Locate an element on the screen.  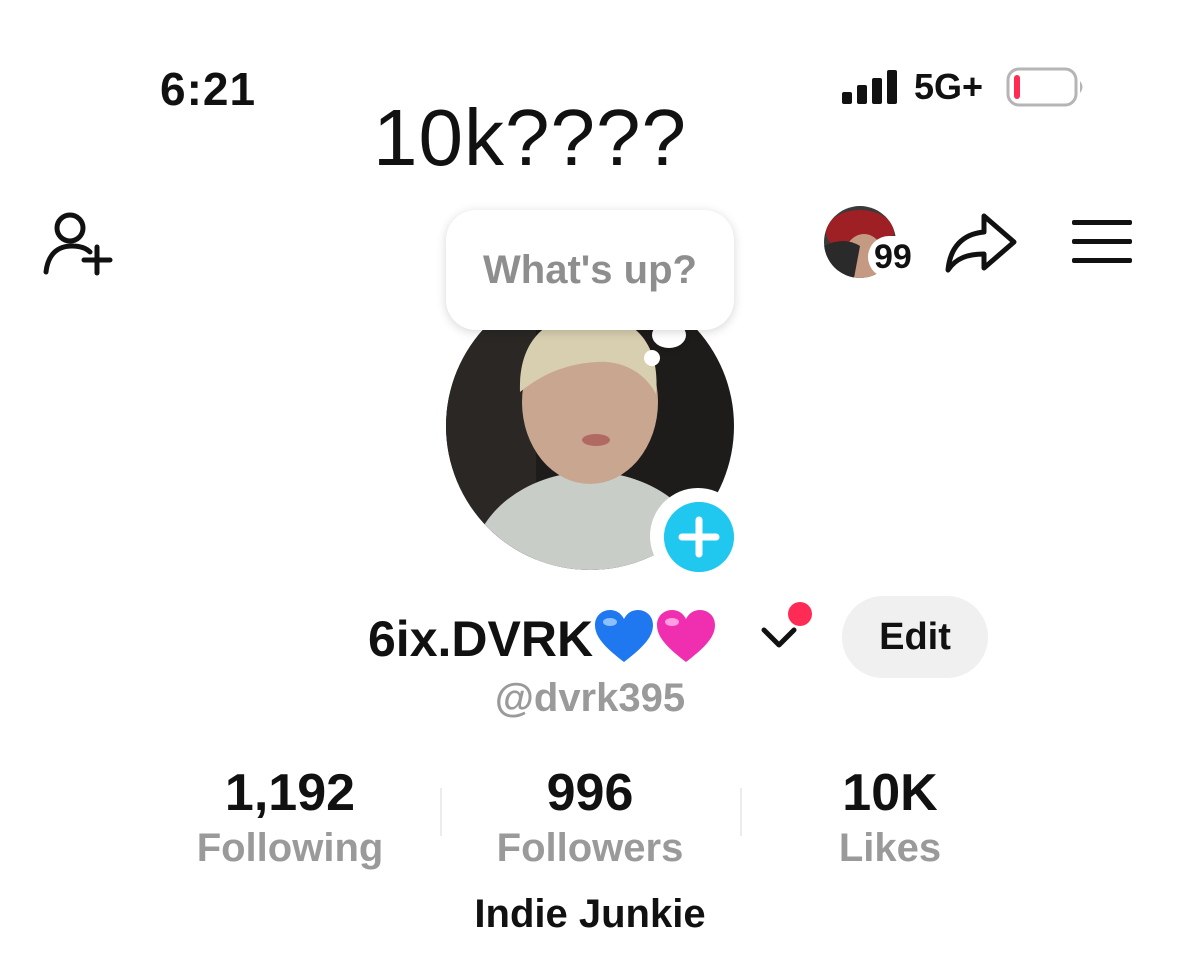
edit-profile-button: Edit is located at coordinates (915, 637).